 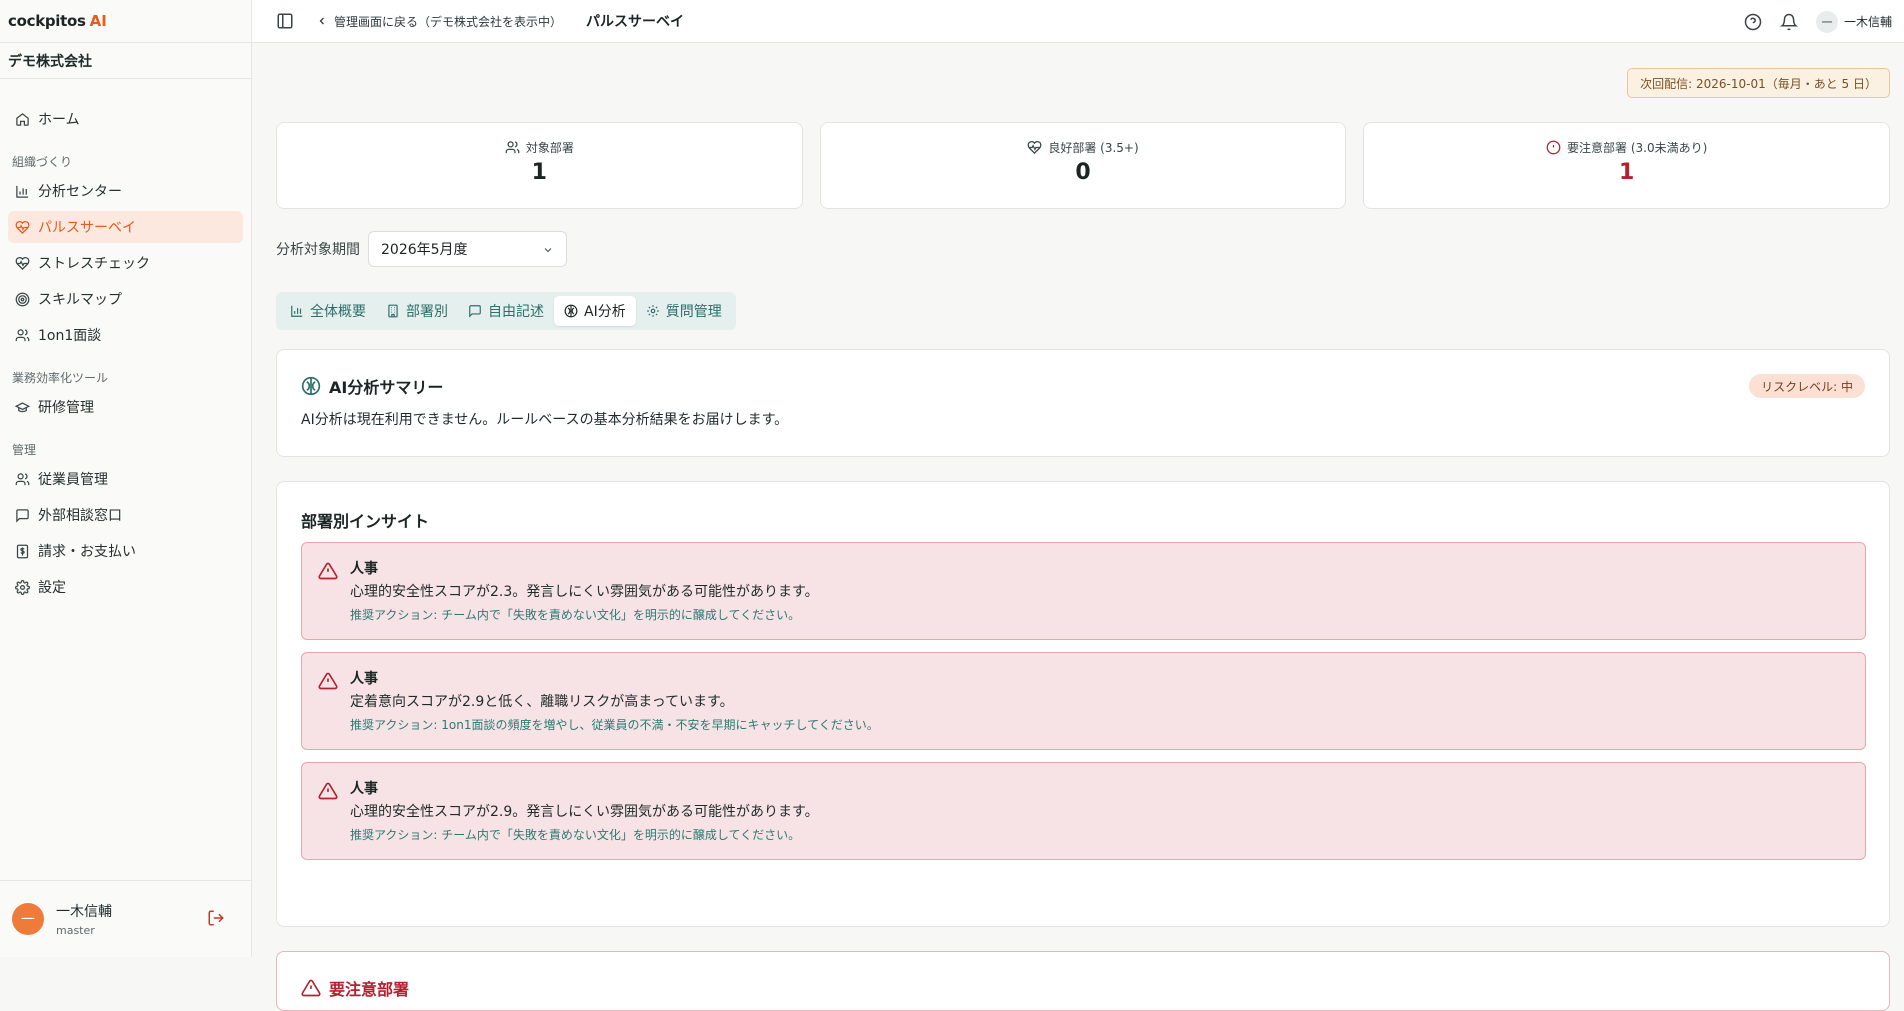 I want to click on header-user-name: 一木信輔, so click(x=1868, y=21).